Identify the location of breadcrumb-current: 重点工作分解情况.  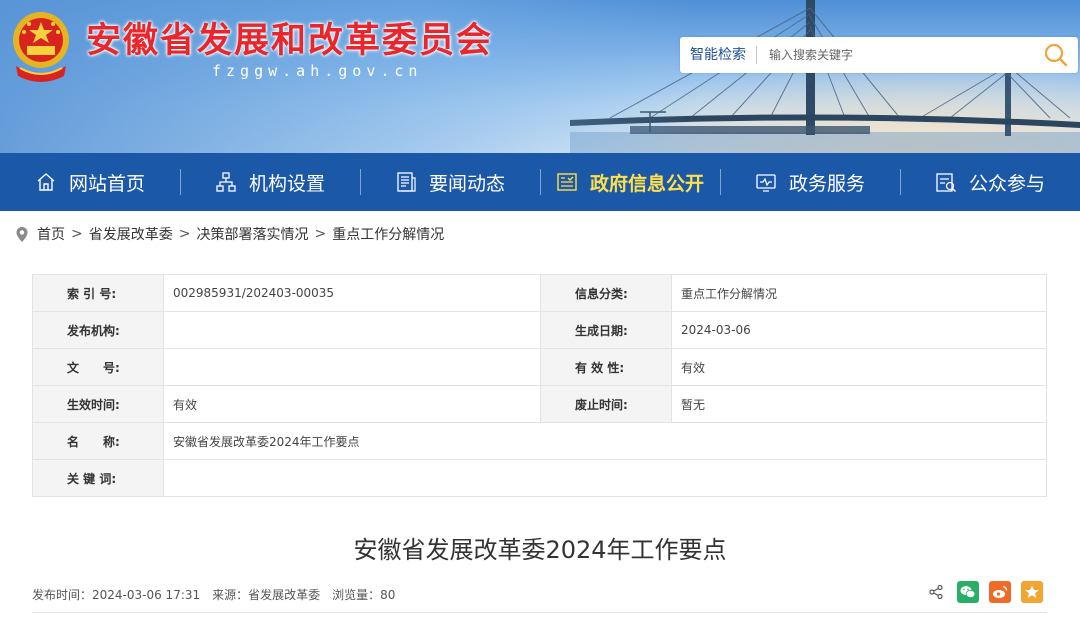
(388, 234).